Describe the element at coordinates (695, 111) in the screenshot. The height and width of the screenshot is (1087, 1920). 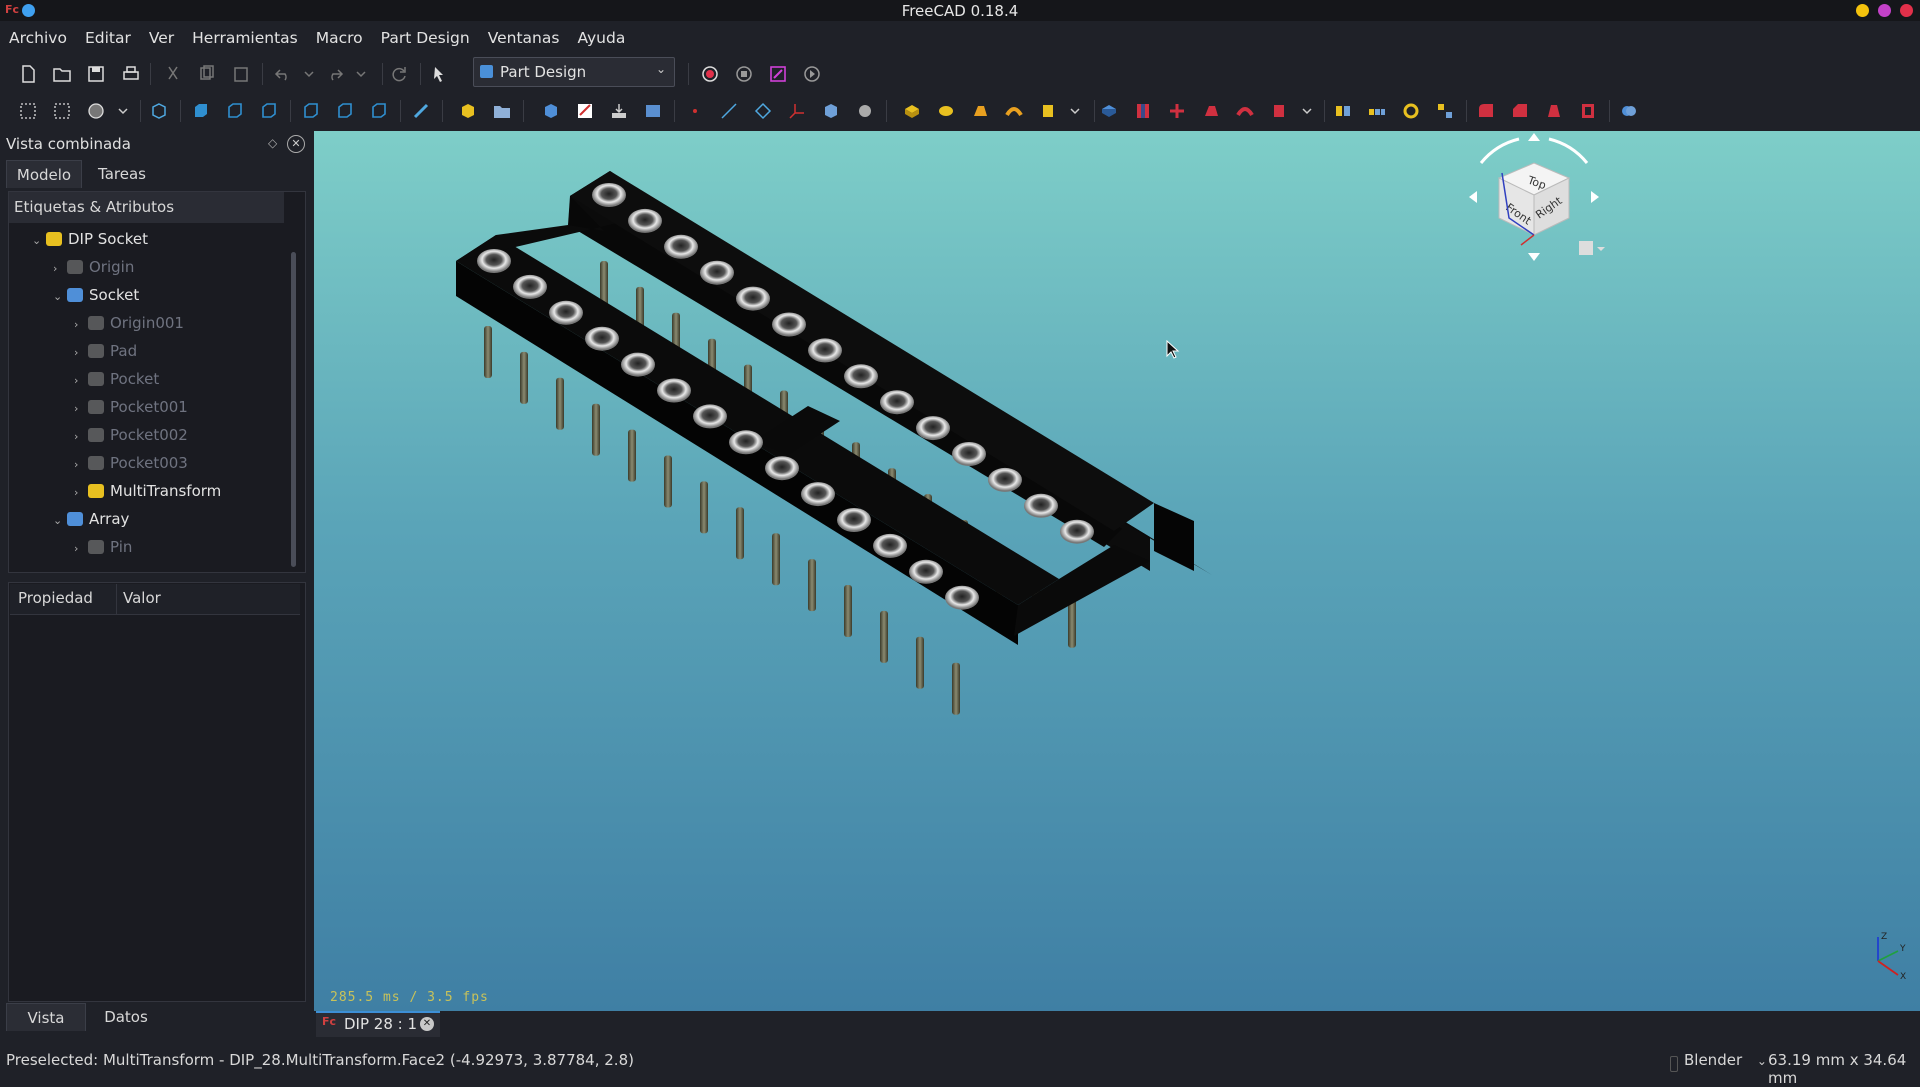
I see `datum-point-icon` at that location.